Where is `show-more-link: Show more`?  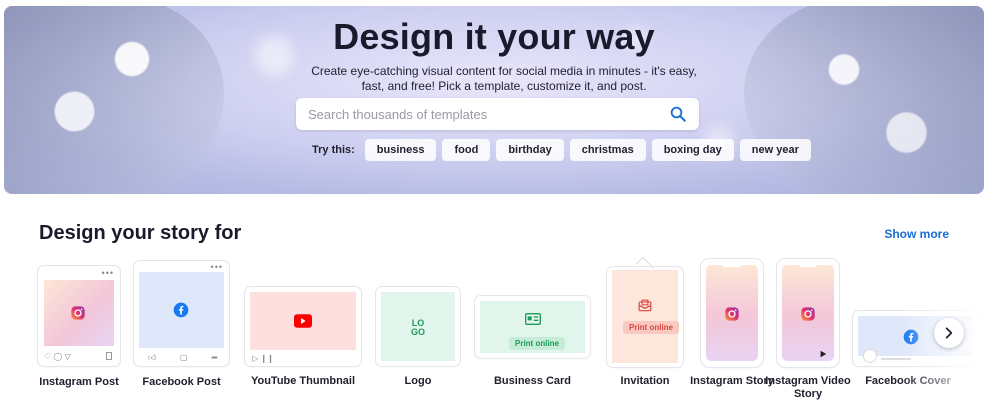 show-more-link: Show more is located at coordinates (916, 234).